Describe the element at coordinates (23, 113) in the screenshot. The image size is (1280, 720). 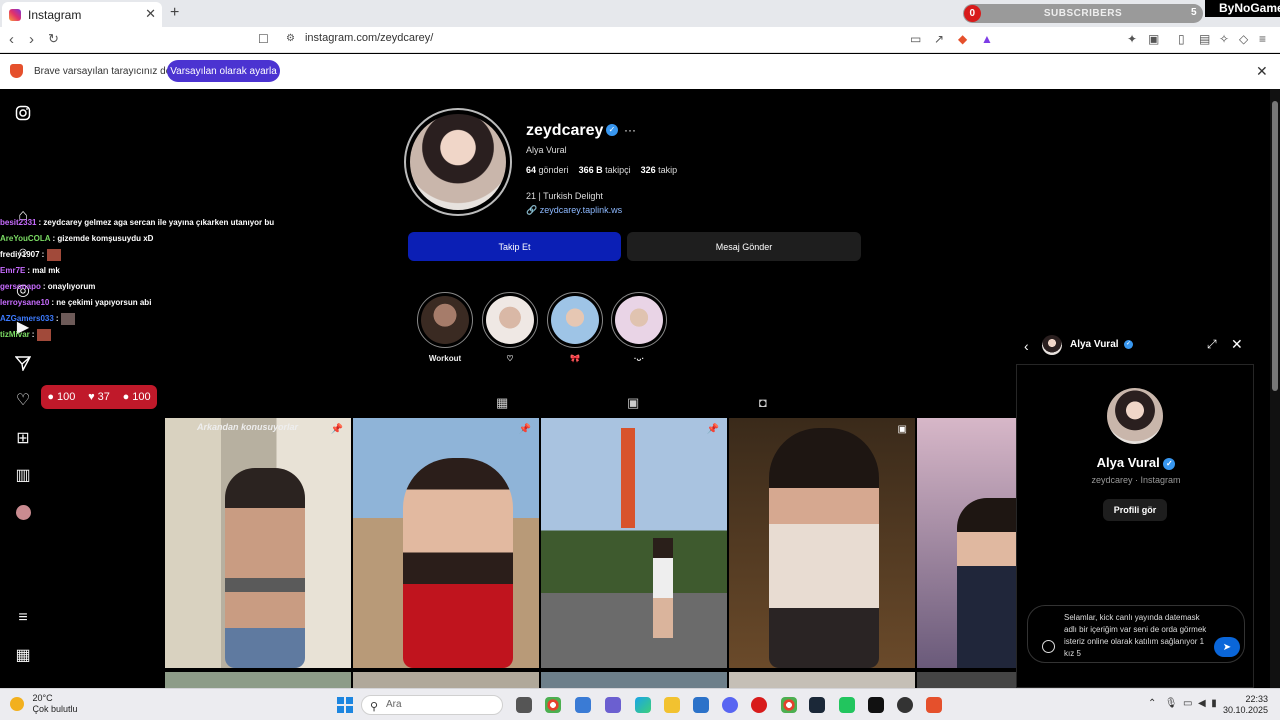
I see `instagram-logo-icon` at that location.